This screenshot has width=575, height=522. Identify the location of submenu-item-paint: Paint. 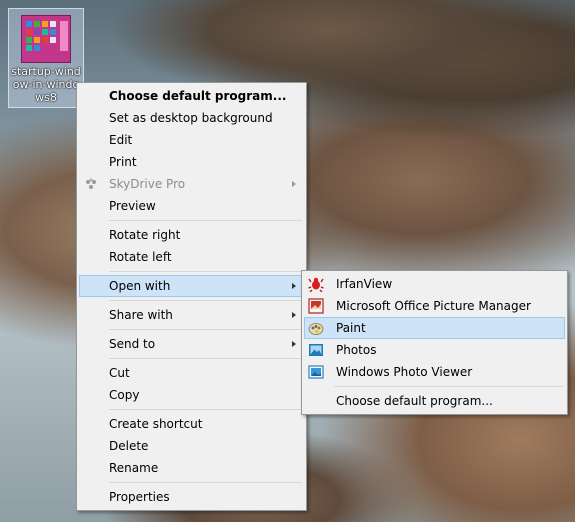
(434, 328).